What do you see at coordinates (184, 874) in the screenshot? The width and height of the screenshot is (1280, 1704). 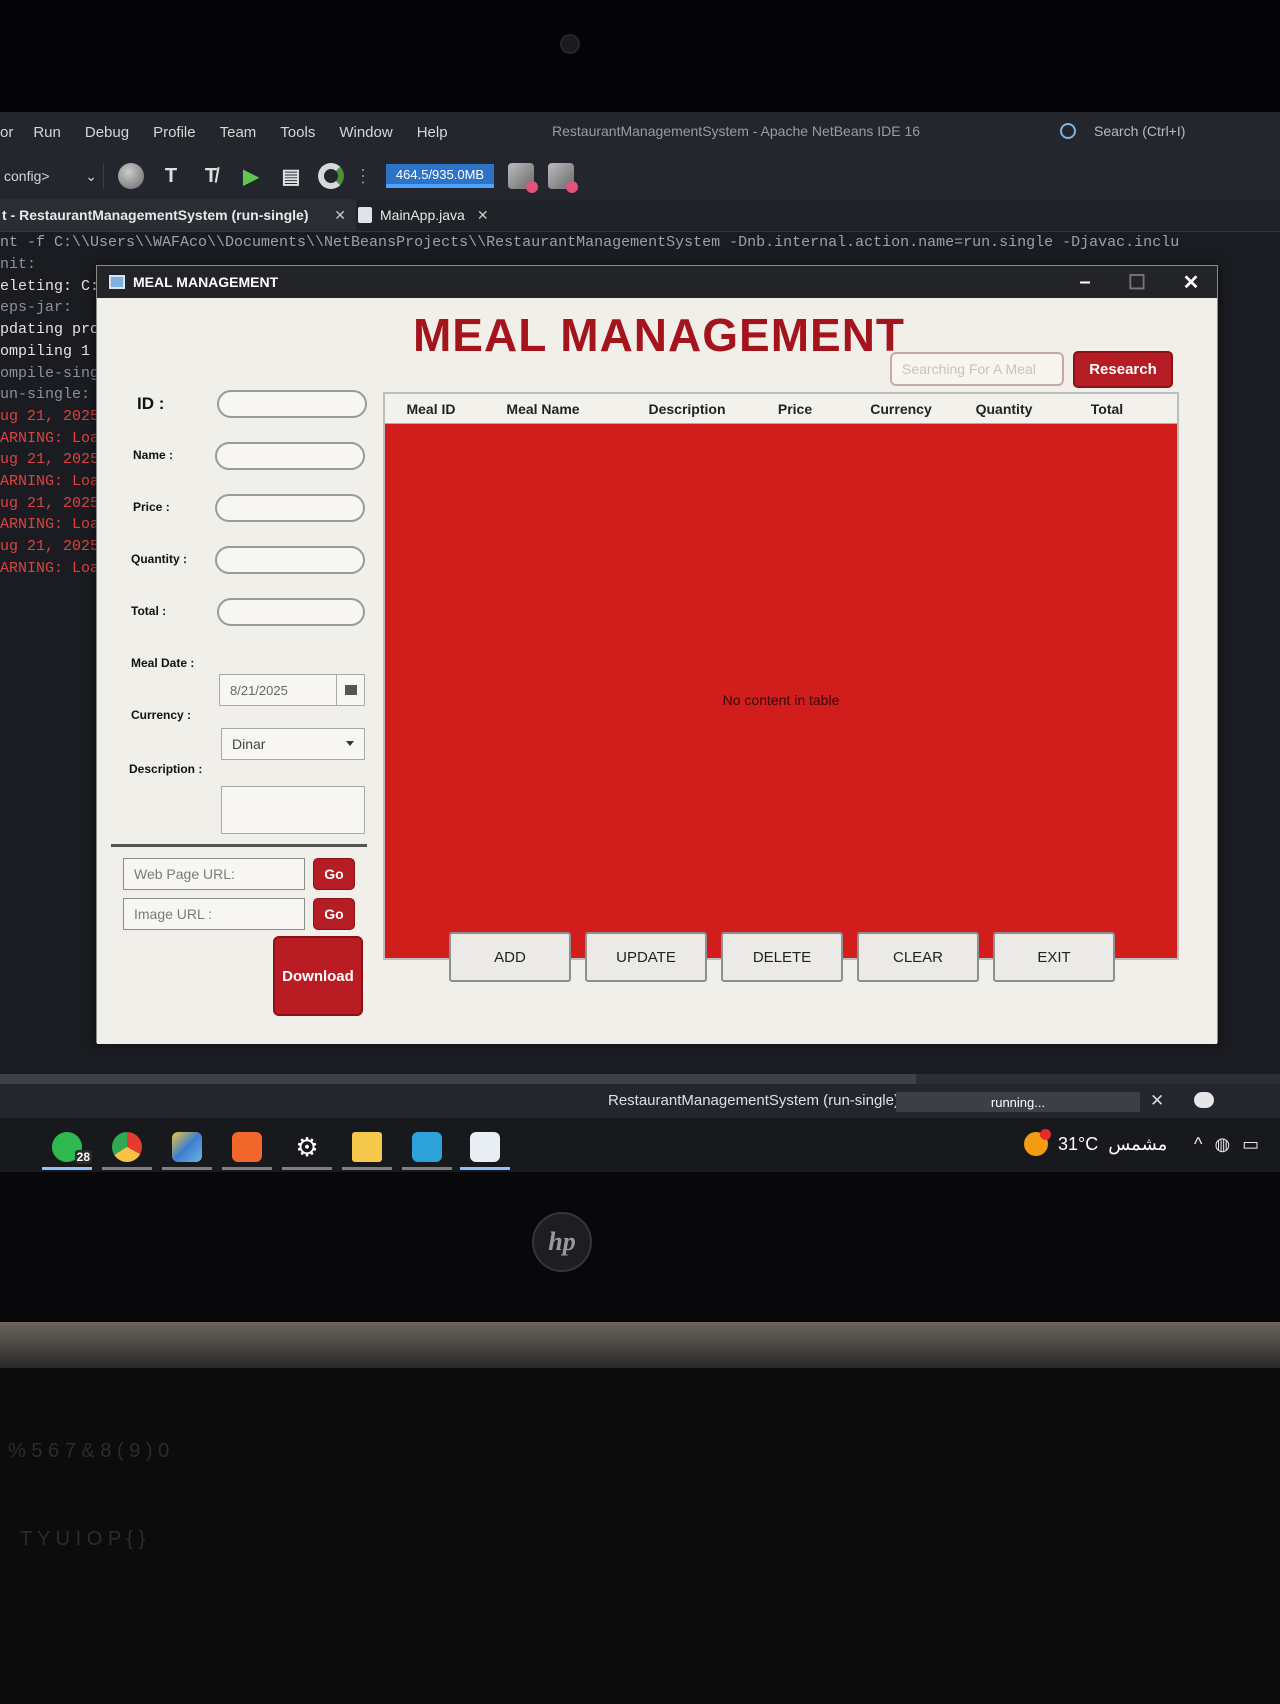 I see `web-url-placeholder: Web Page URL:` at bounding box center [184, 874].